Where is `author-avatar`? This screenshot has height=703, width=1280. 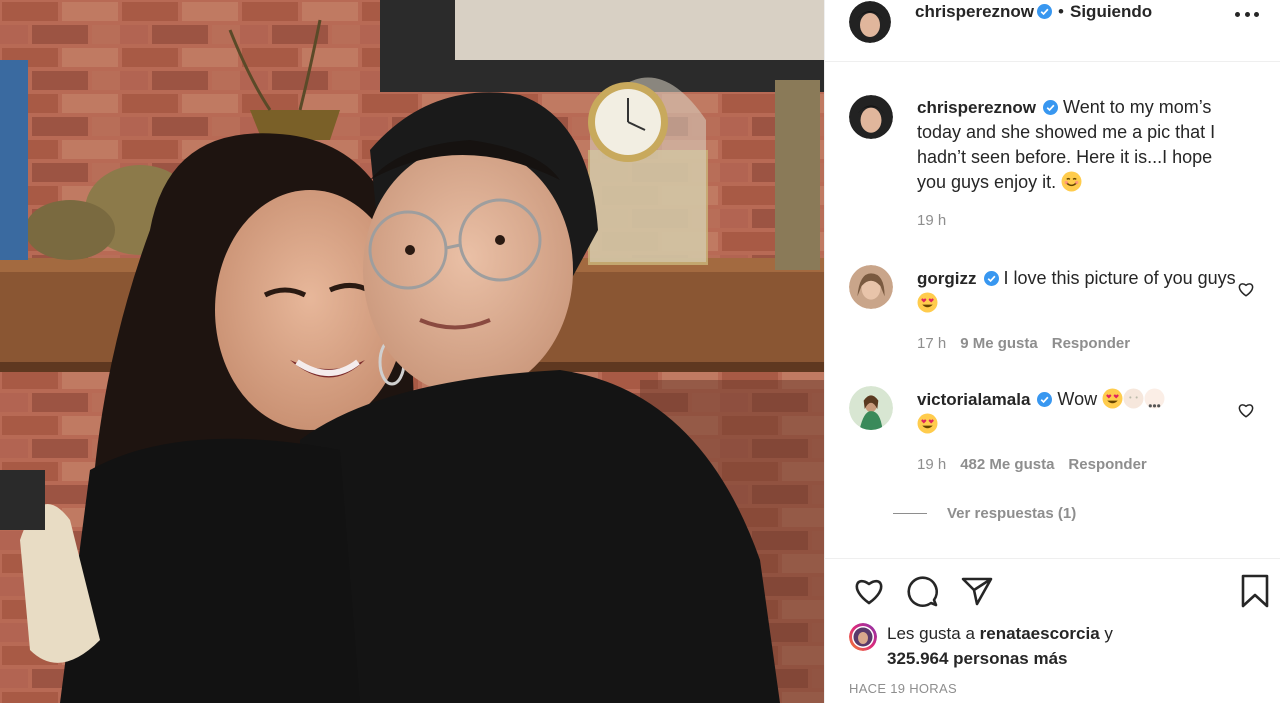
author-avatar is located at coordinates (870, 21).